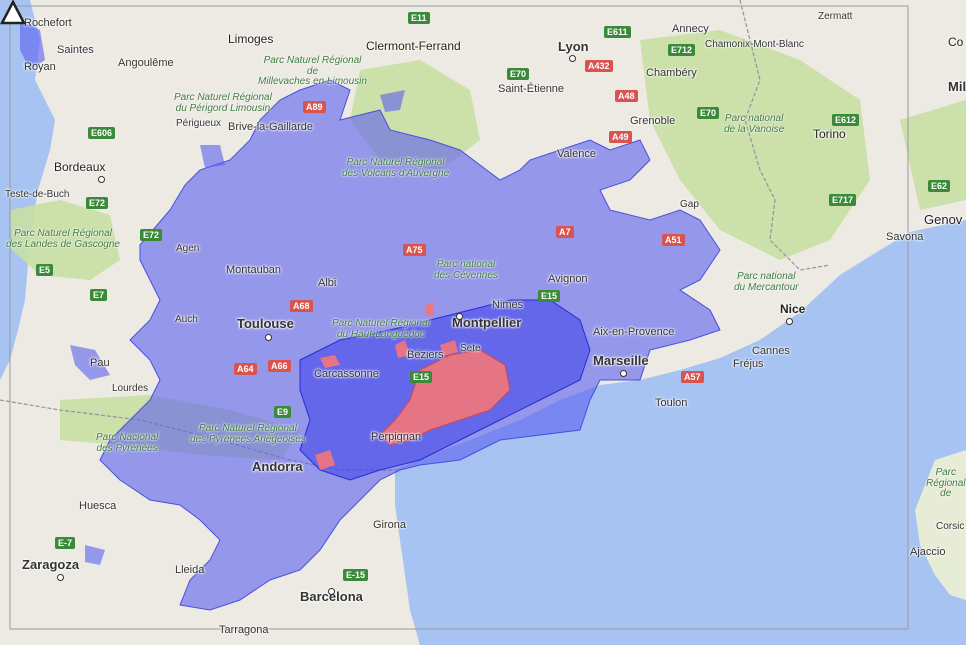 The height and width of the screenshot is (645, 966). What do you see at coordinates (146, 63) in the screenshot?
I see `city-angouleme: Angoulême` at bounding box center [146, 63].